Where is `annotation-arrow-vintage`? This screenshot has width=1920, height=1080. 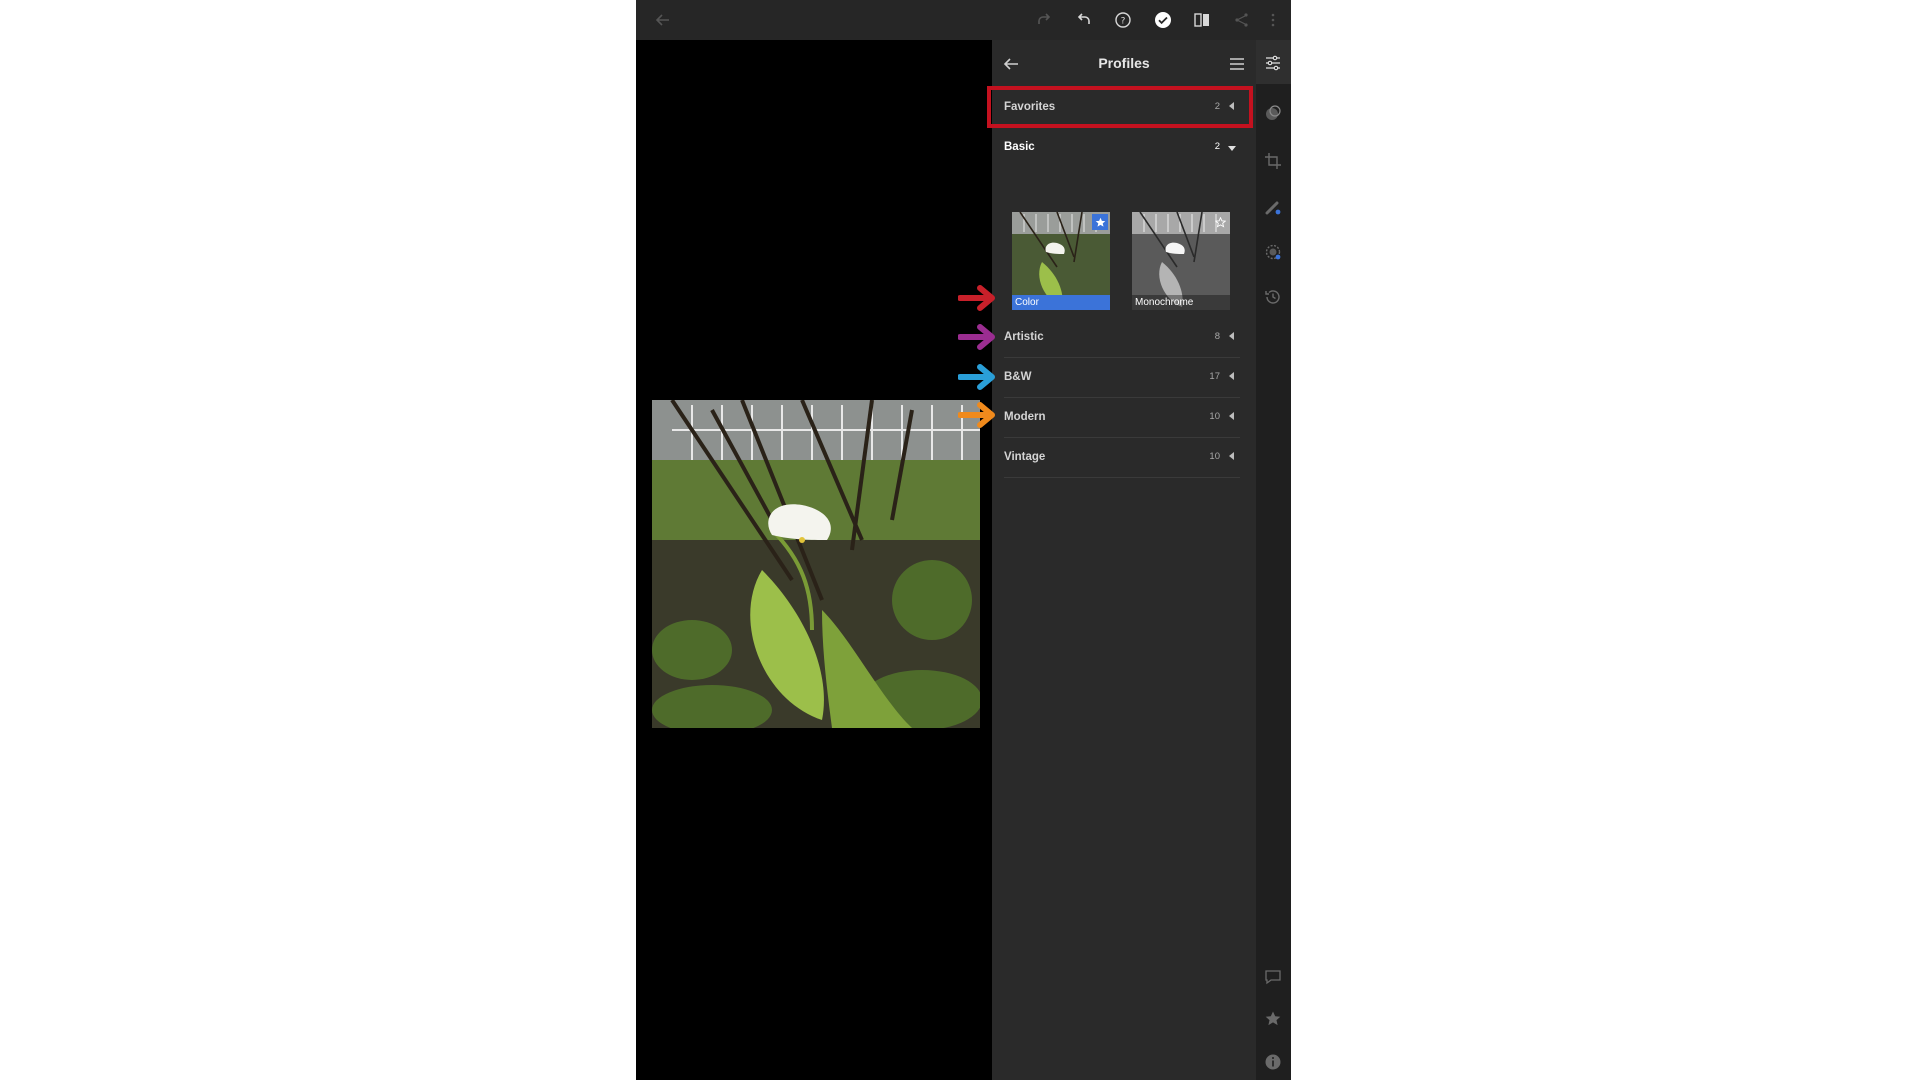
annotation-arrow-vintage is located at coordinates (977, 415).